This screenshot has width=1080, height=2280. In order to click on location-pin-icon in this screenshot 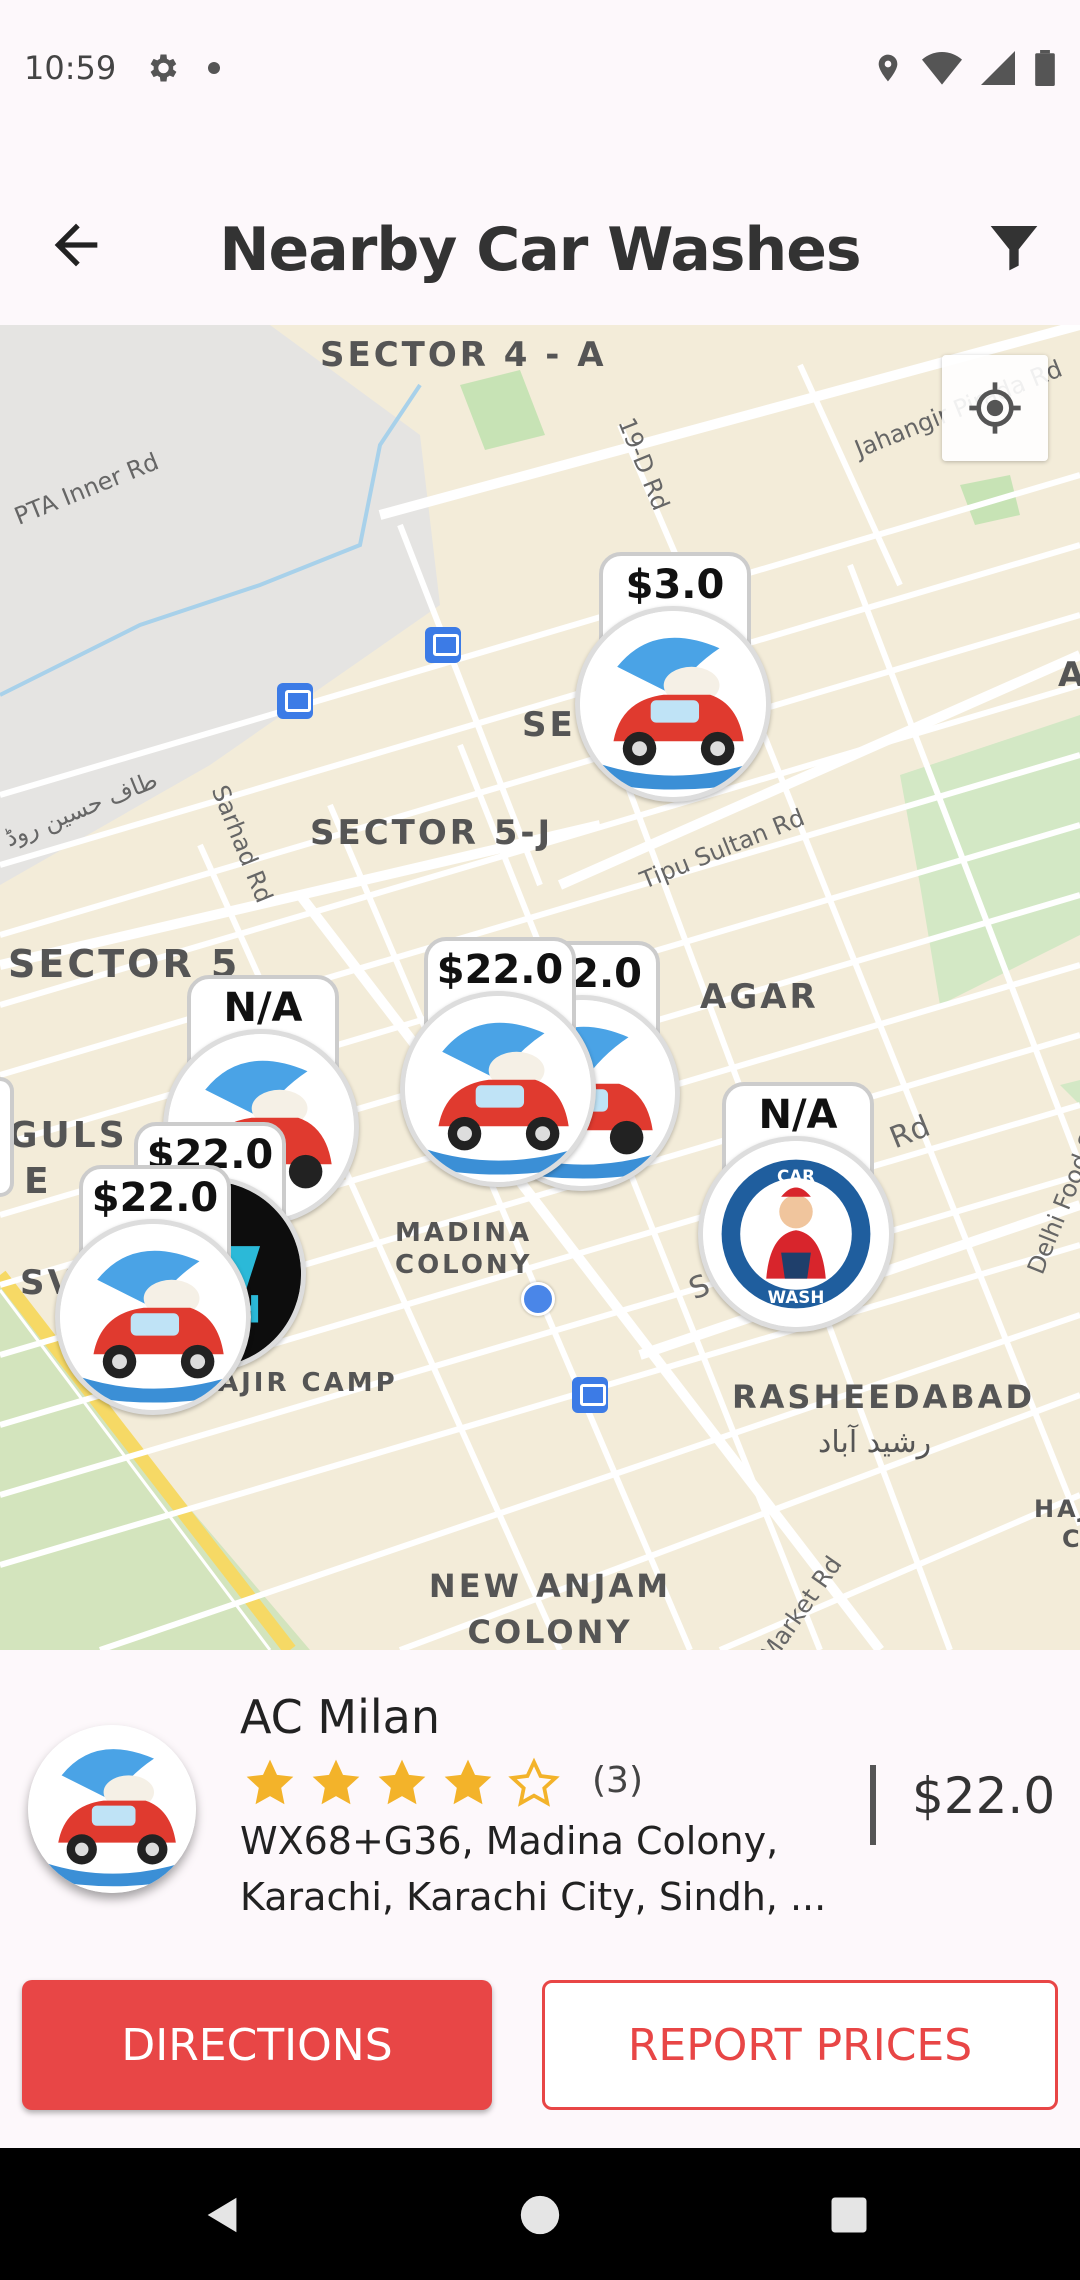, I will do `click(888, 67)`.